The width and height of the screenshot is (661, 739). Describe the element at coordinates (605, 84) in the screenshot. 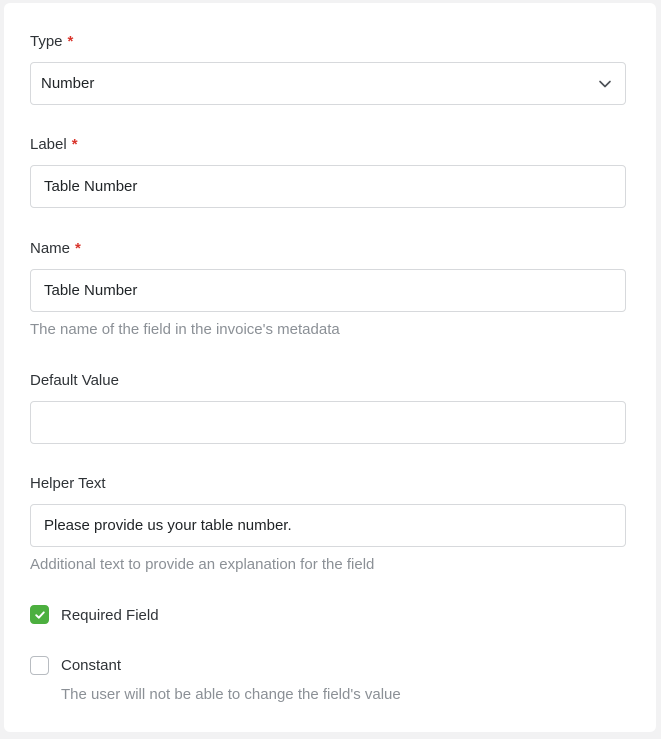

I see `chevron-down-icon` at that location.